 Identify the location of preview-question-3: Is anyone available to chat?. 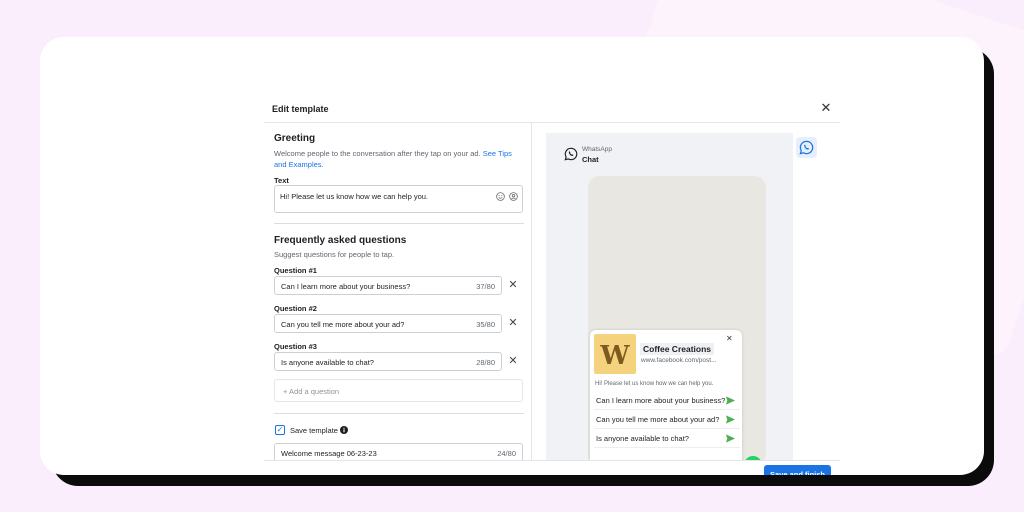
(667, 439).